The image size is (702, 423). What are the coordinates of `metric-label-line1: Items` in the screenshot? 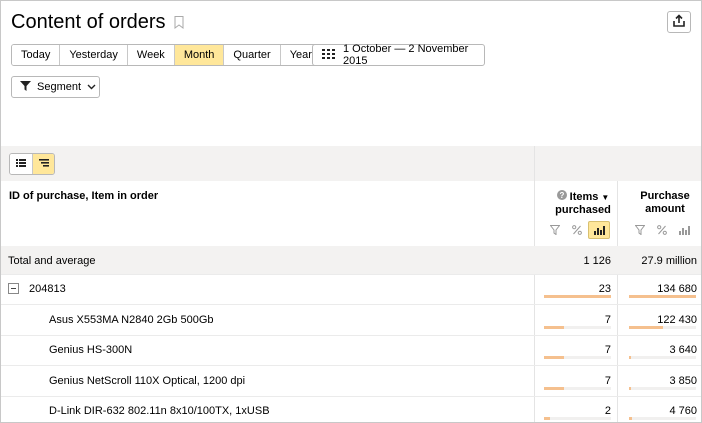 It's located at (584, 196).